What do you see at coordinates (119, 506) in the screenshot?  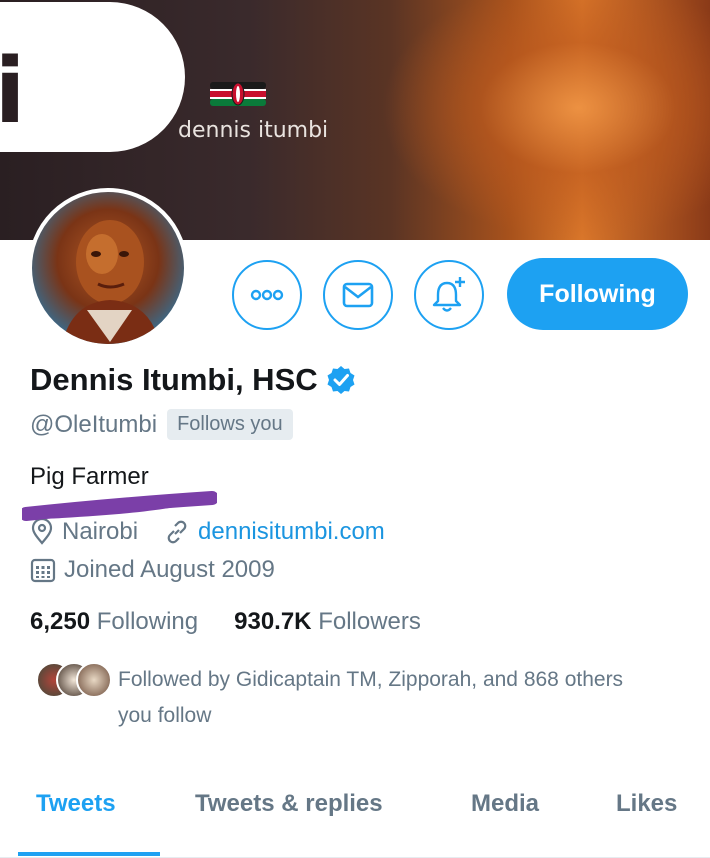 I see `purple-scribble-mark` at bounding box center [119, 506].